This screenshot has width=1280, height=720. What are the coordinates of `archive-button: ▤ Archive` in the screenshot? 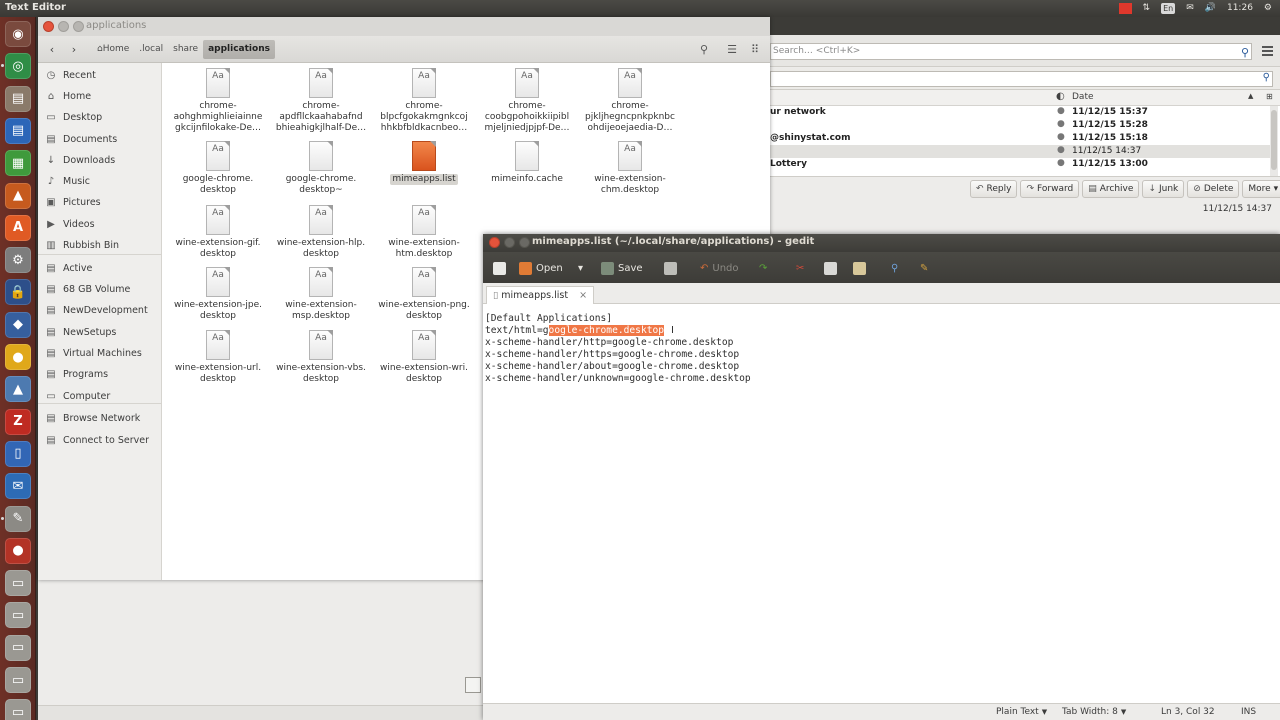 It's located at (1111, 189).